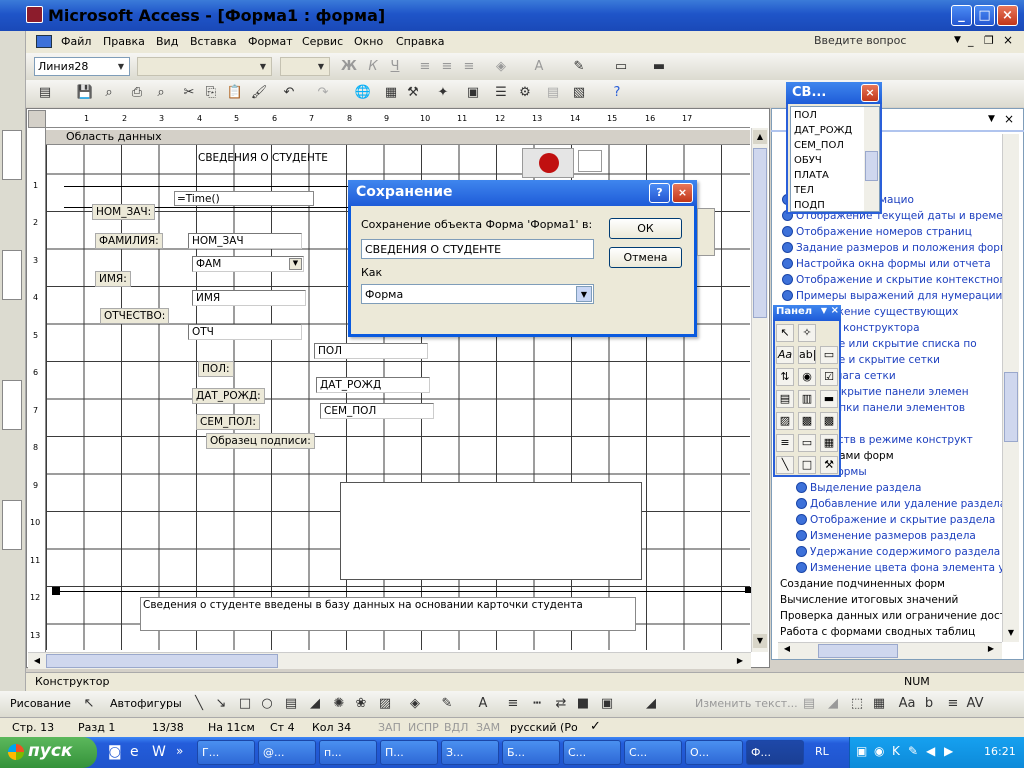 The width and height of the screenshot is (1024, 768). What do you see at coordinates (420, 41) in the screenshot?
I see `menu-help: Справка` at bounding box center [420, 41].